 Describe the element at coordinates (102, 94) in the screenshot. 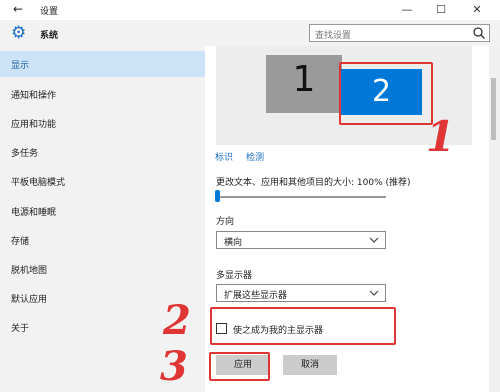

I see `sidebar-item-notifications: 通知和操作` at that location.